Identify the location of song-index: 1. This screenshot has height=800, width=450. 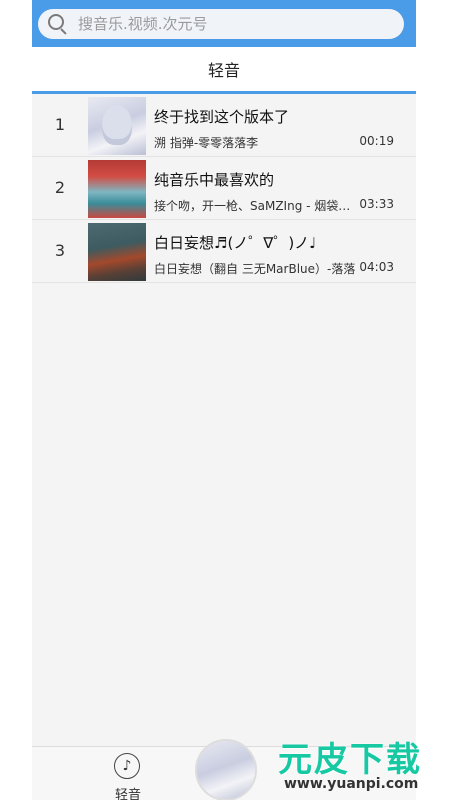
(60, 124).